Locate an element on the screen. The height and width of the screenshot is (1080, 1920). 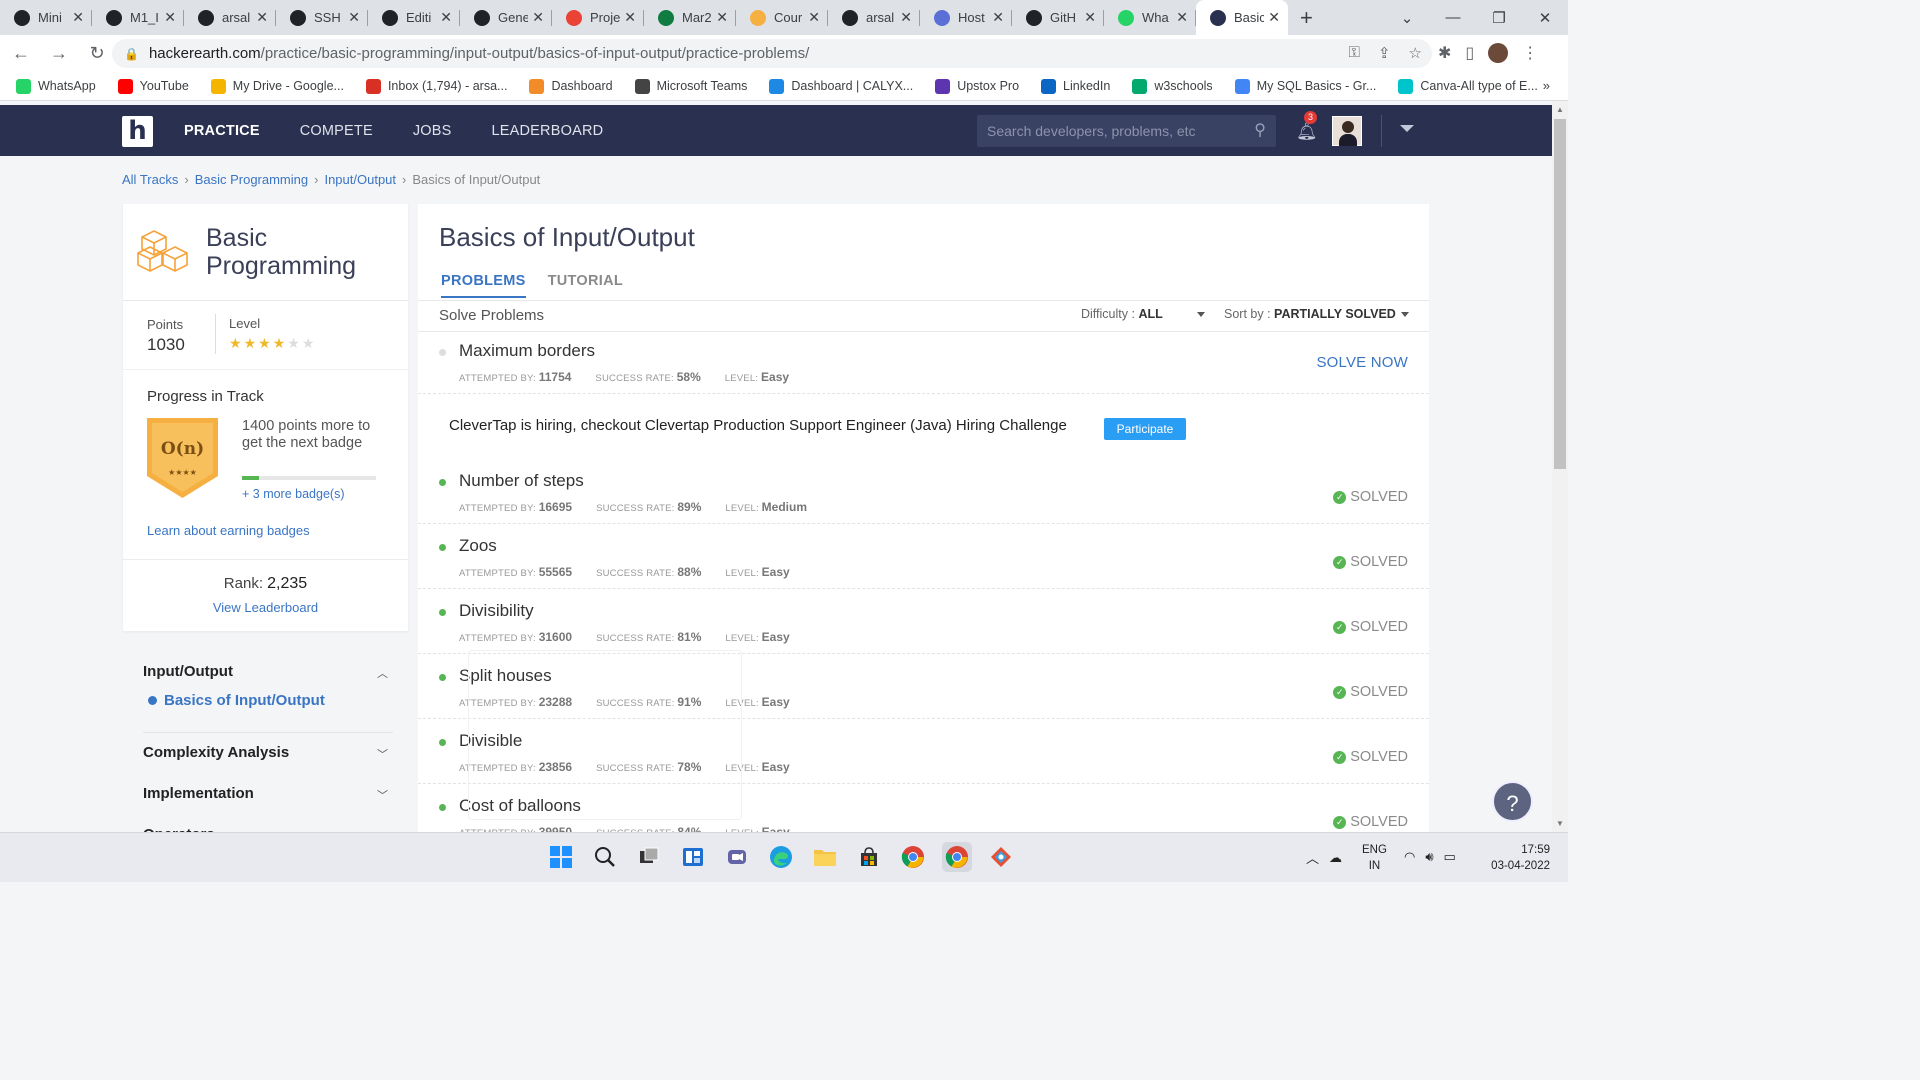
tab-search-icon: ⌄ is located at coordinates (1407, 18).